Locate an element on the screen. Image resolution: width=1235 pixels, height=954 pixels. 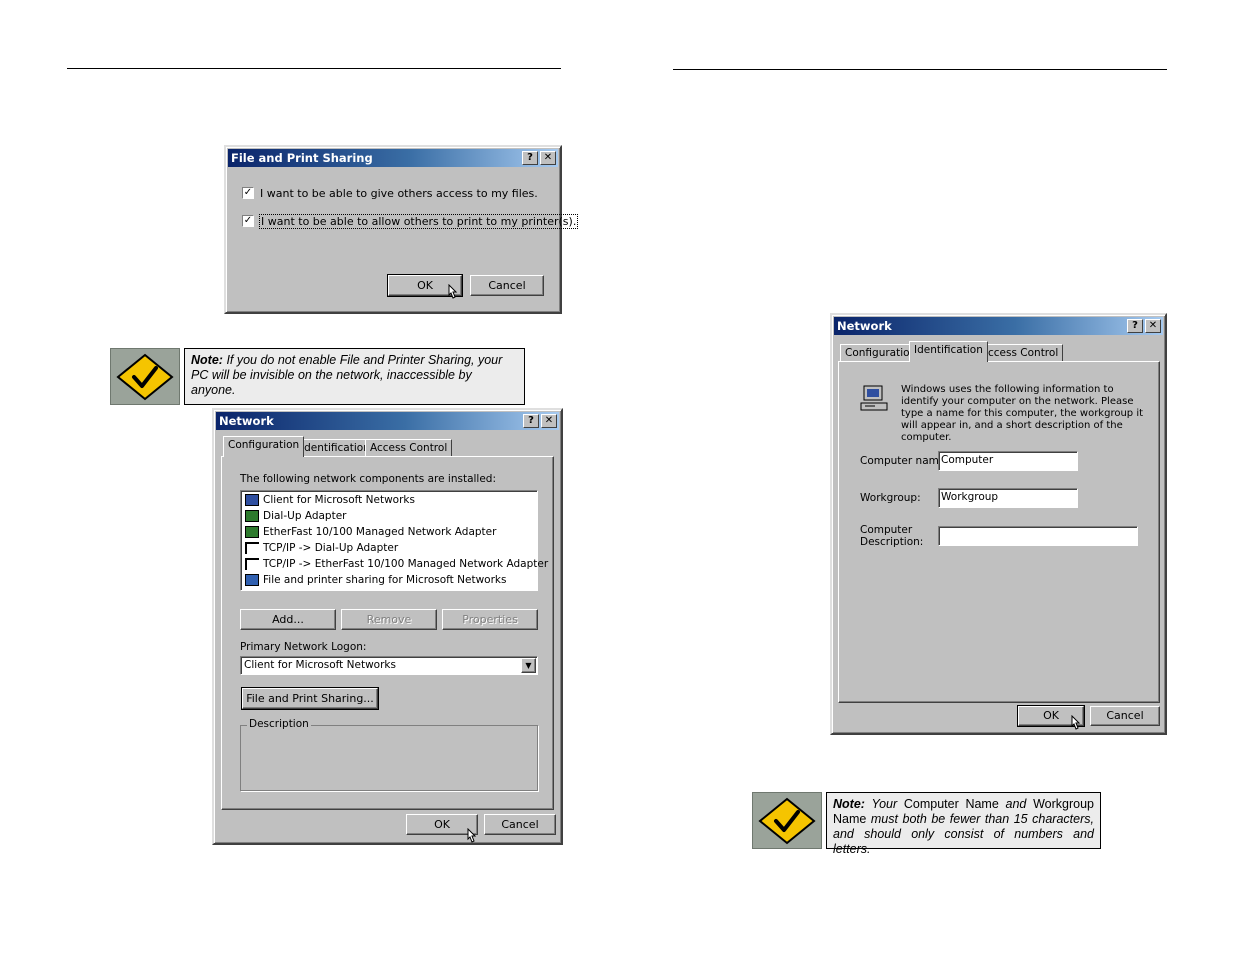
share-files-checkbox: ✓ is located at coordinates (248, 193).